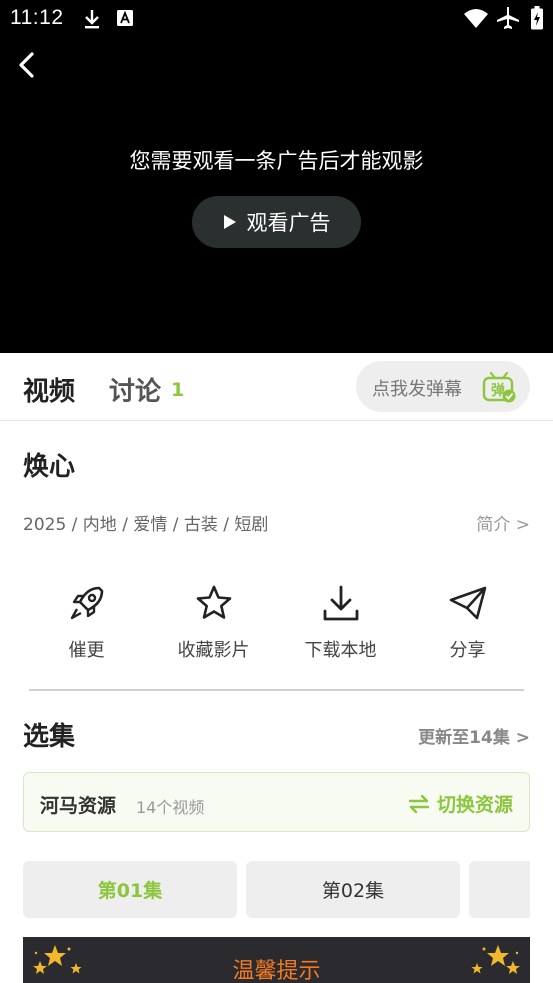 This screenshot has height=983, width=553. Describe the element at coordinates (340, 603) in the screenshot. I see `download-icon` at that location.